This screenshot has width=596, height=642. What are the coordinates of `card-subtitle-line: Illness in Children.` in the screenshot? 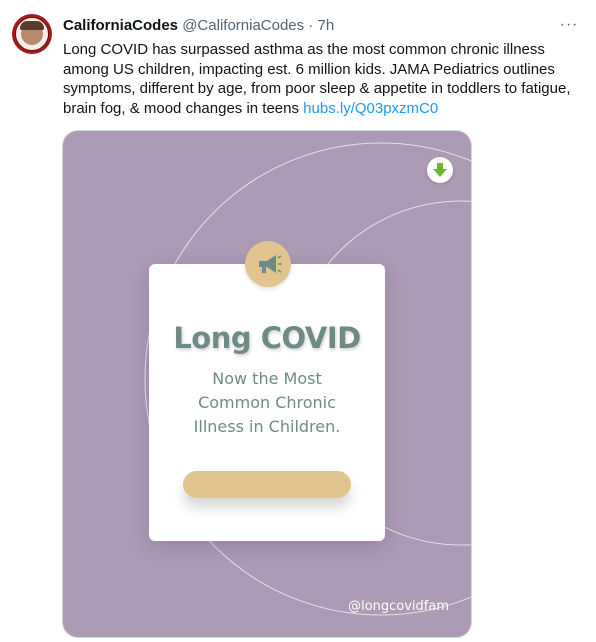 It's located at (267, 426).